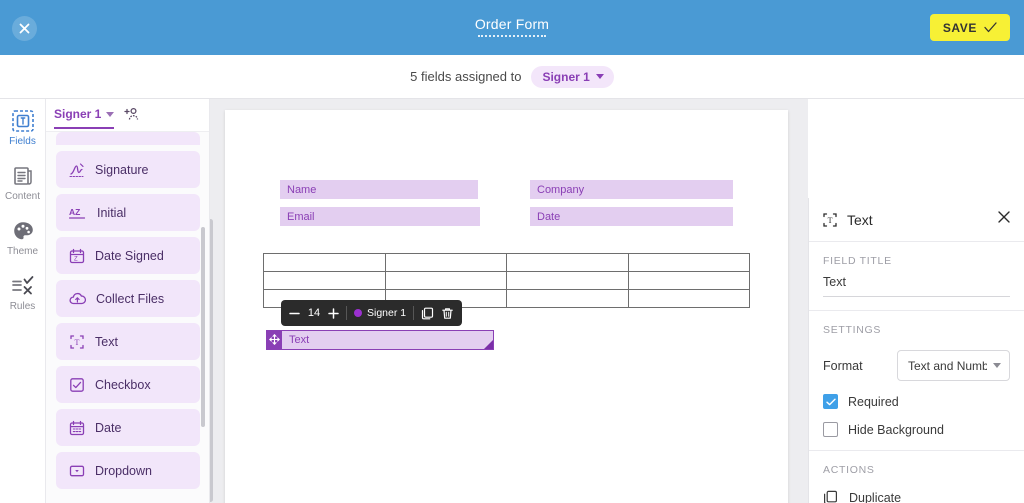  Describe the element at coordinates (387, 313) in the screenshot. I see `toolbar-signer-label: Signer 1` at that location.